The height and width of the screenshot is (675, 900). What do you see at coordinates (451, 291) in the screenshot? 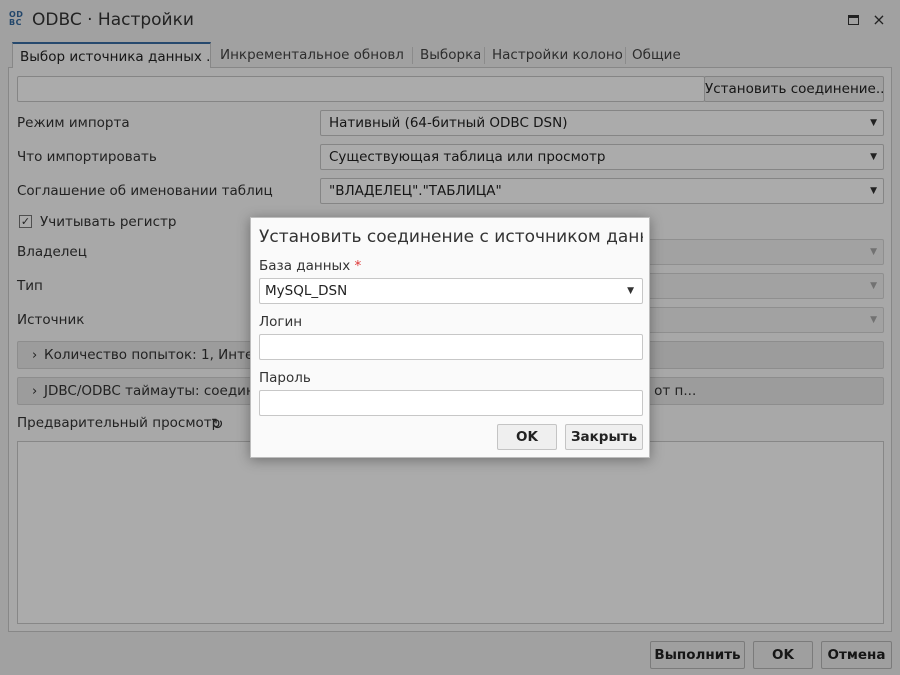
I see `database-select: MySQL_DSN ▼` at bounding box center [451, 291].